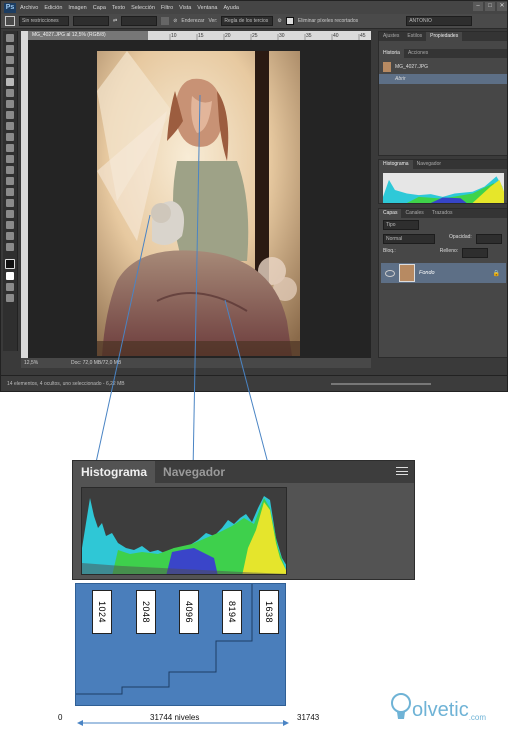 The width and height of the screenshot is (508, 755). What do you see at coordinates (391, 36) in the screenshot?
I see `tab-ajustes: Ajustes` at bounding box center [391, 36].